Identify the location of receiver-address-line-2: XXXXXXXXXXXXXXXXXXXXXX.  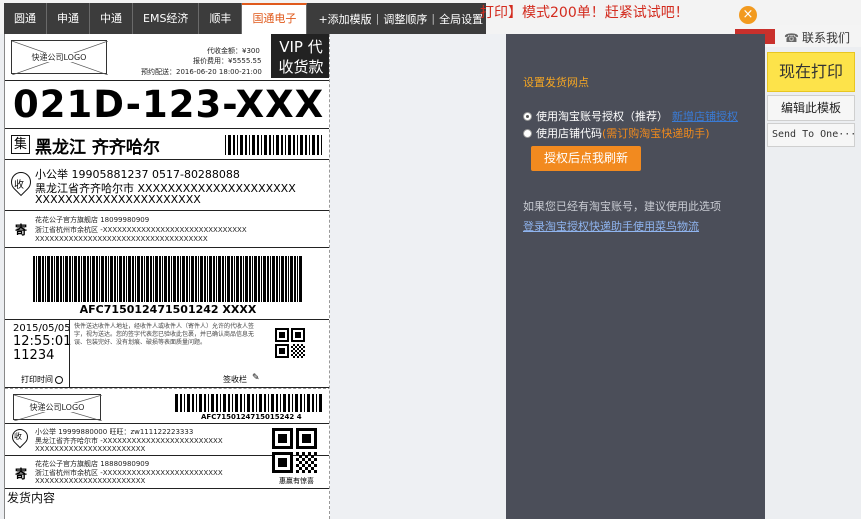
(118, 199).